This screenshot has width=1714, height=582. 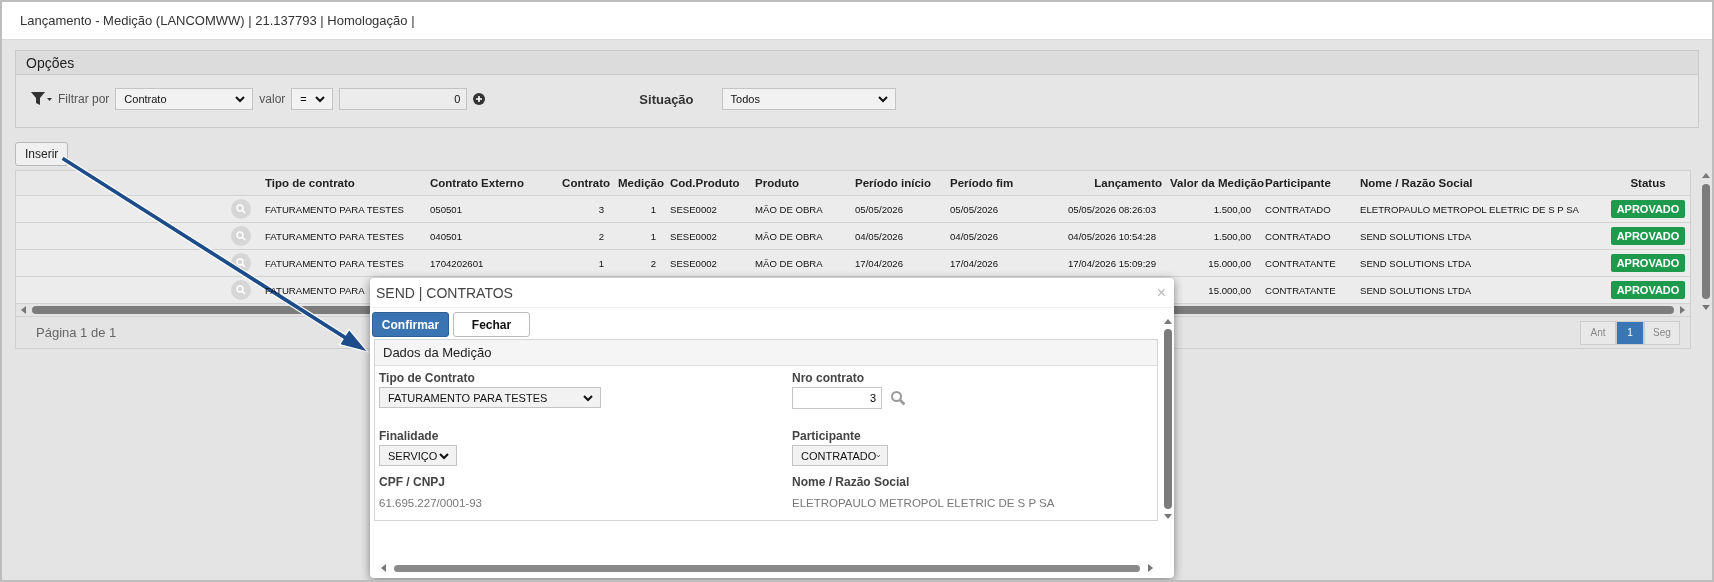 I want to click on table-cell: 040501, so click(x=446, y=236).